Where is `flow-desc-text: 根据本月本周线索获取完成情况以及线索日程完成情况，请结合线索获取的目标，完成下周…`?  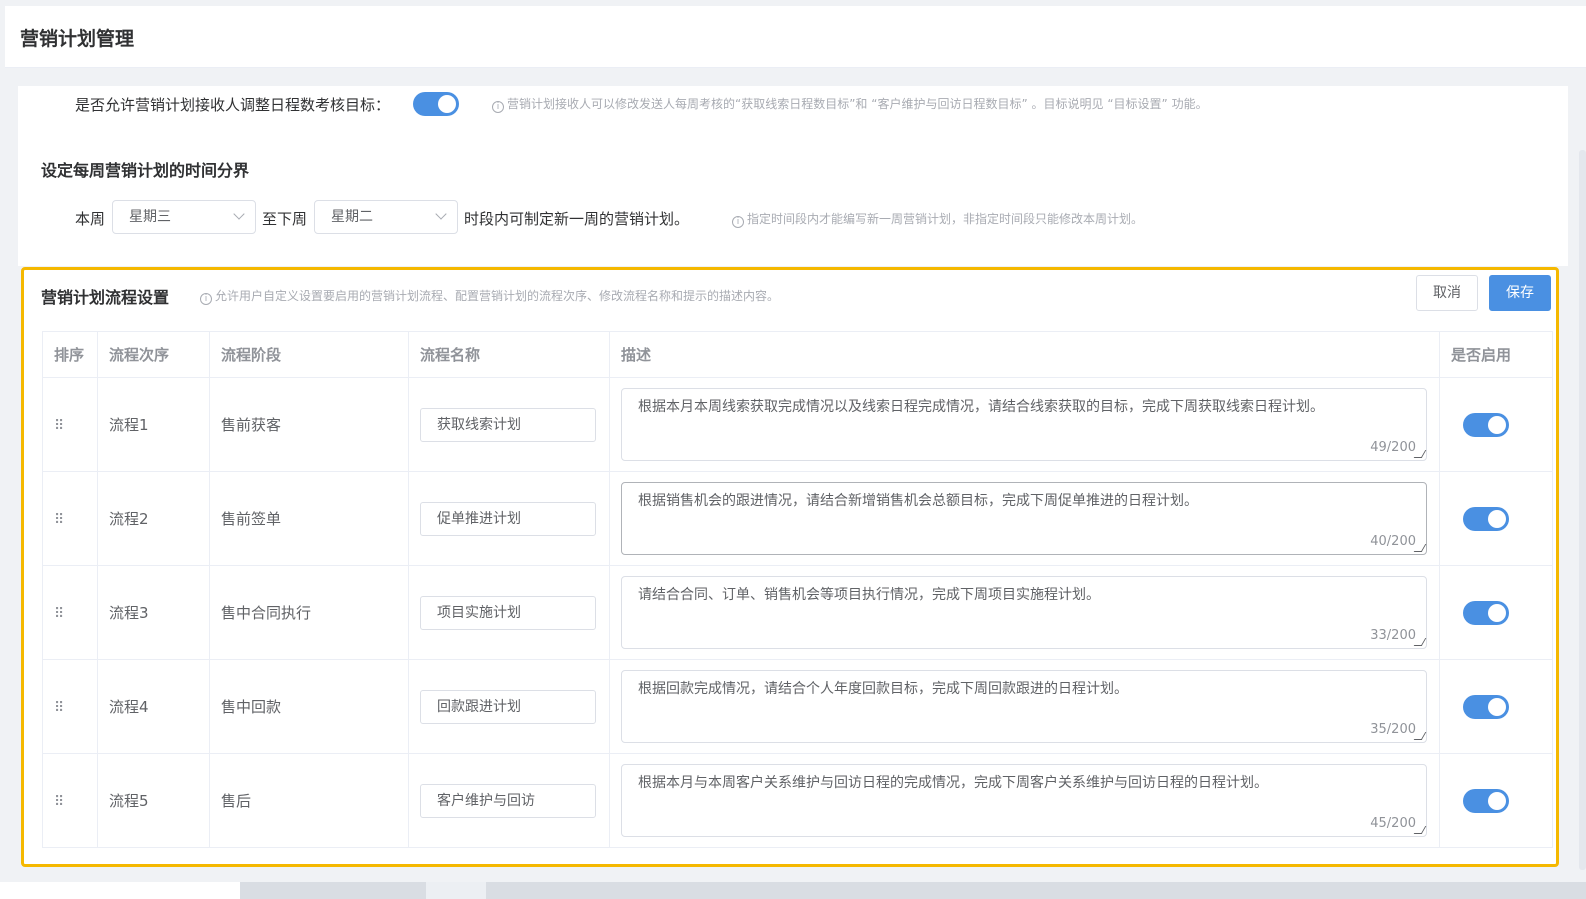 flow-desc-text: 根据本月本周线索获取完成情况以及线索日程完成情况，请结合线索获取的目标，完成下周… is located at coordinates (981, 407).